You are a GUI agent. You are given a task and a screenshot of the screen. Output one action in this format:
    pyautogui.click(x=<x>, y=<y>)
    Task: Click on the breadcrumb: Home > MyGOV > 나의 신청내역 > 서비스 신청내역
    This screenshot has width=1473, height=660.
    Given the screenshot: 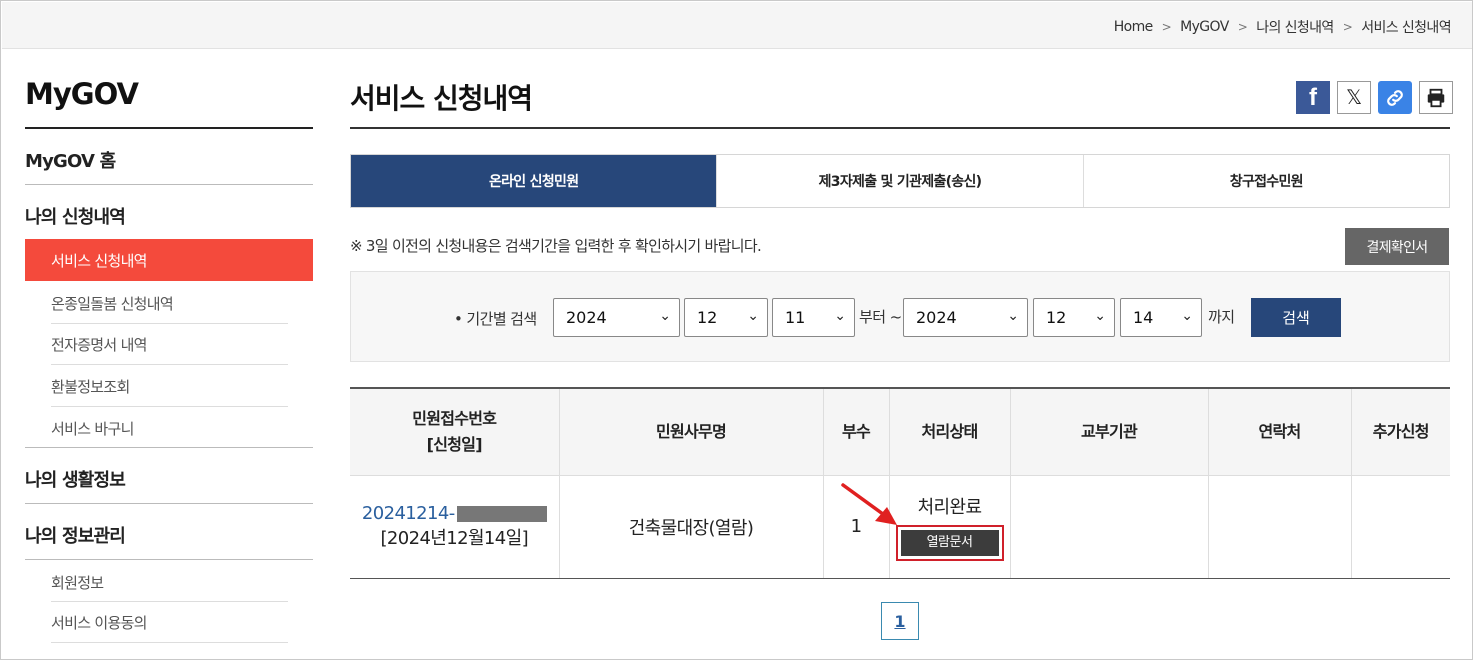 What is the action you would take?
    pyautogui.click(x=1283, y=27)
    